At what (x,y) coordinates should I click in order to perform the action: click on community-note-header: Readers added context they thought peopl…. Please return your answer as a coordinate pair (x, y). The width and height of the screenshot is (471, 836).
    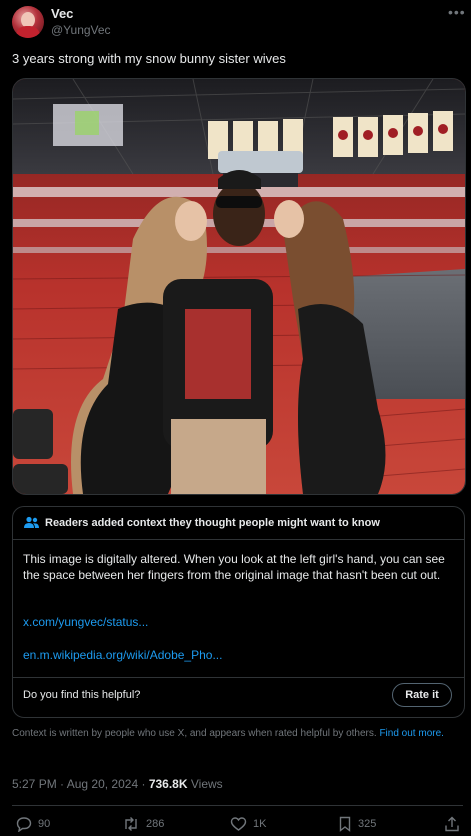
    Looking at the image, I should click on (238, 523).